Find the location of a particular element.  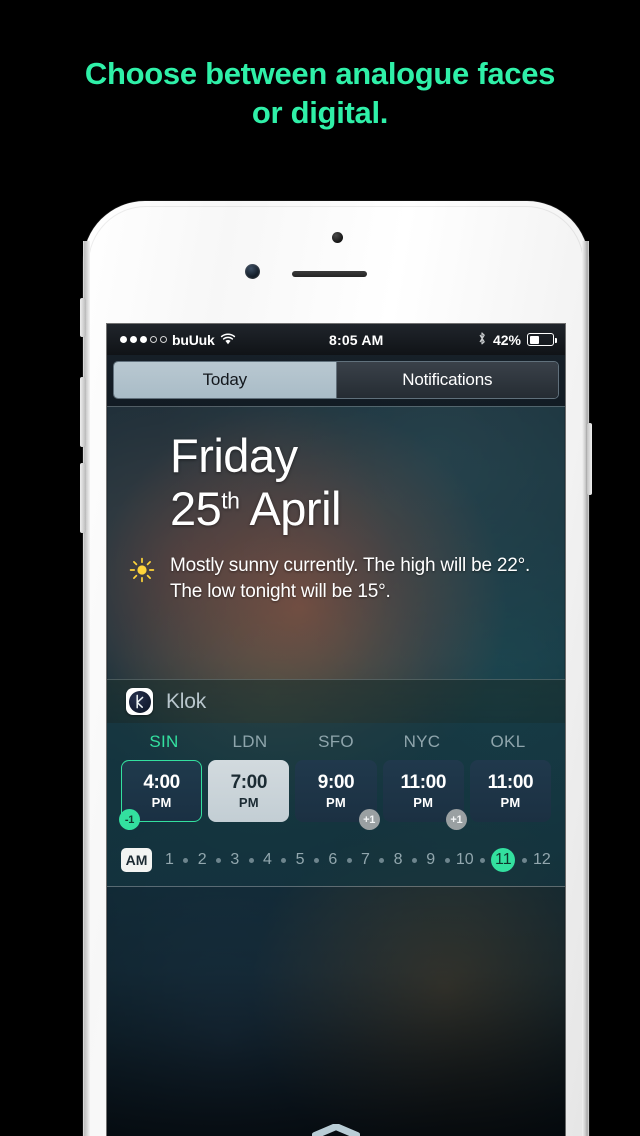

clock-time-nyc: 11:00 is located at coordinates (423, 782).